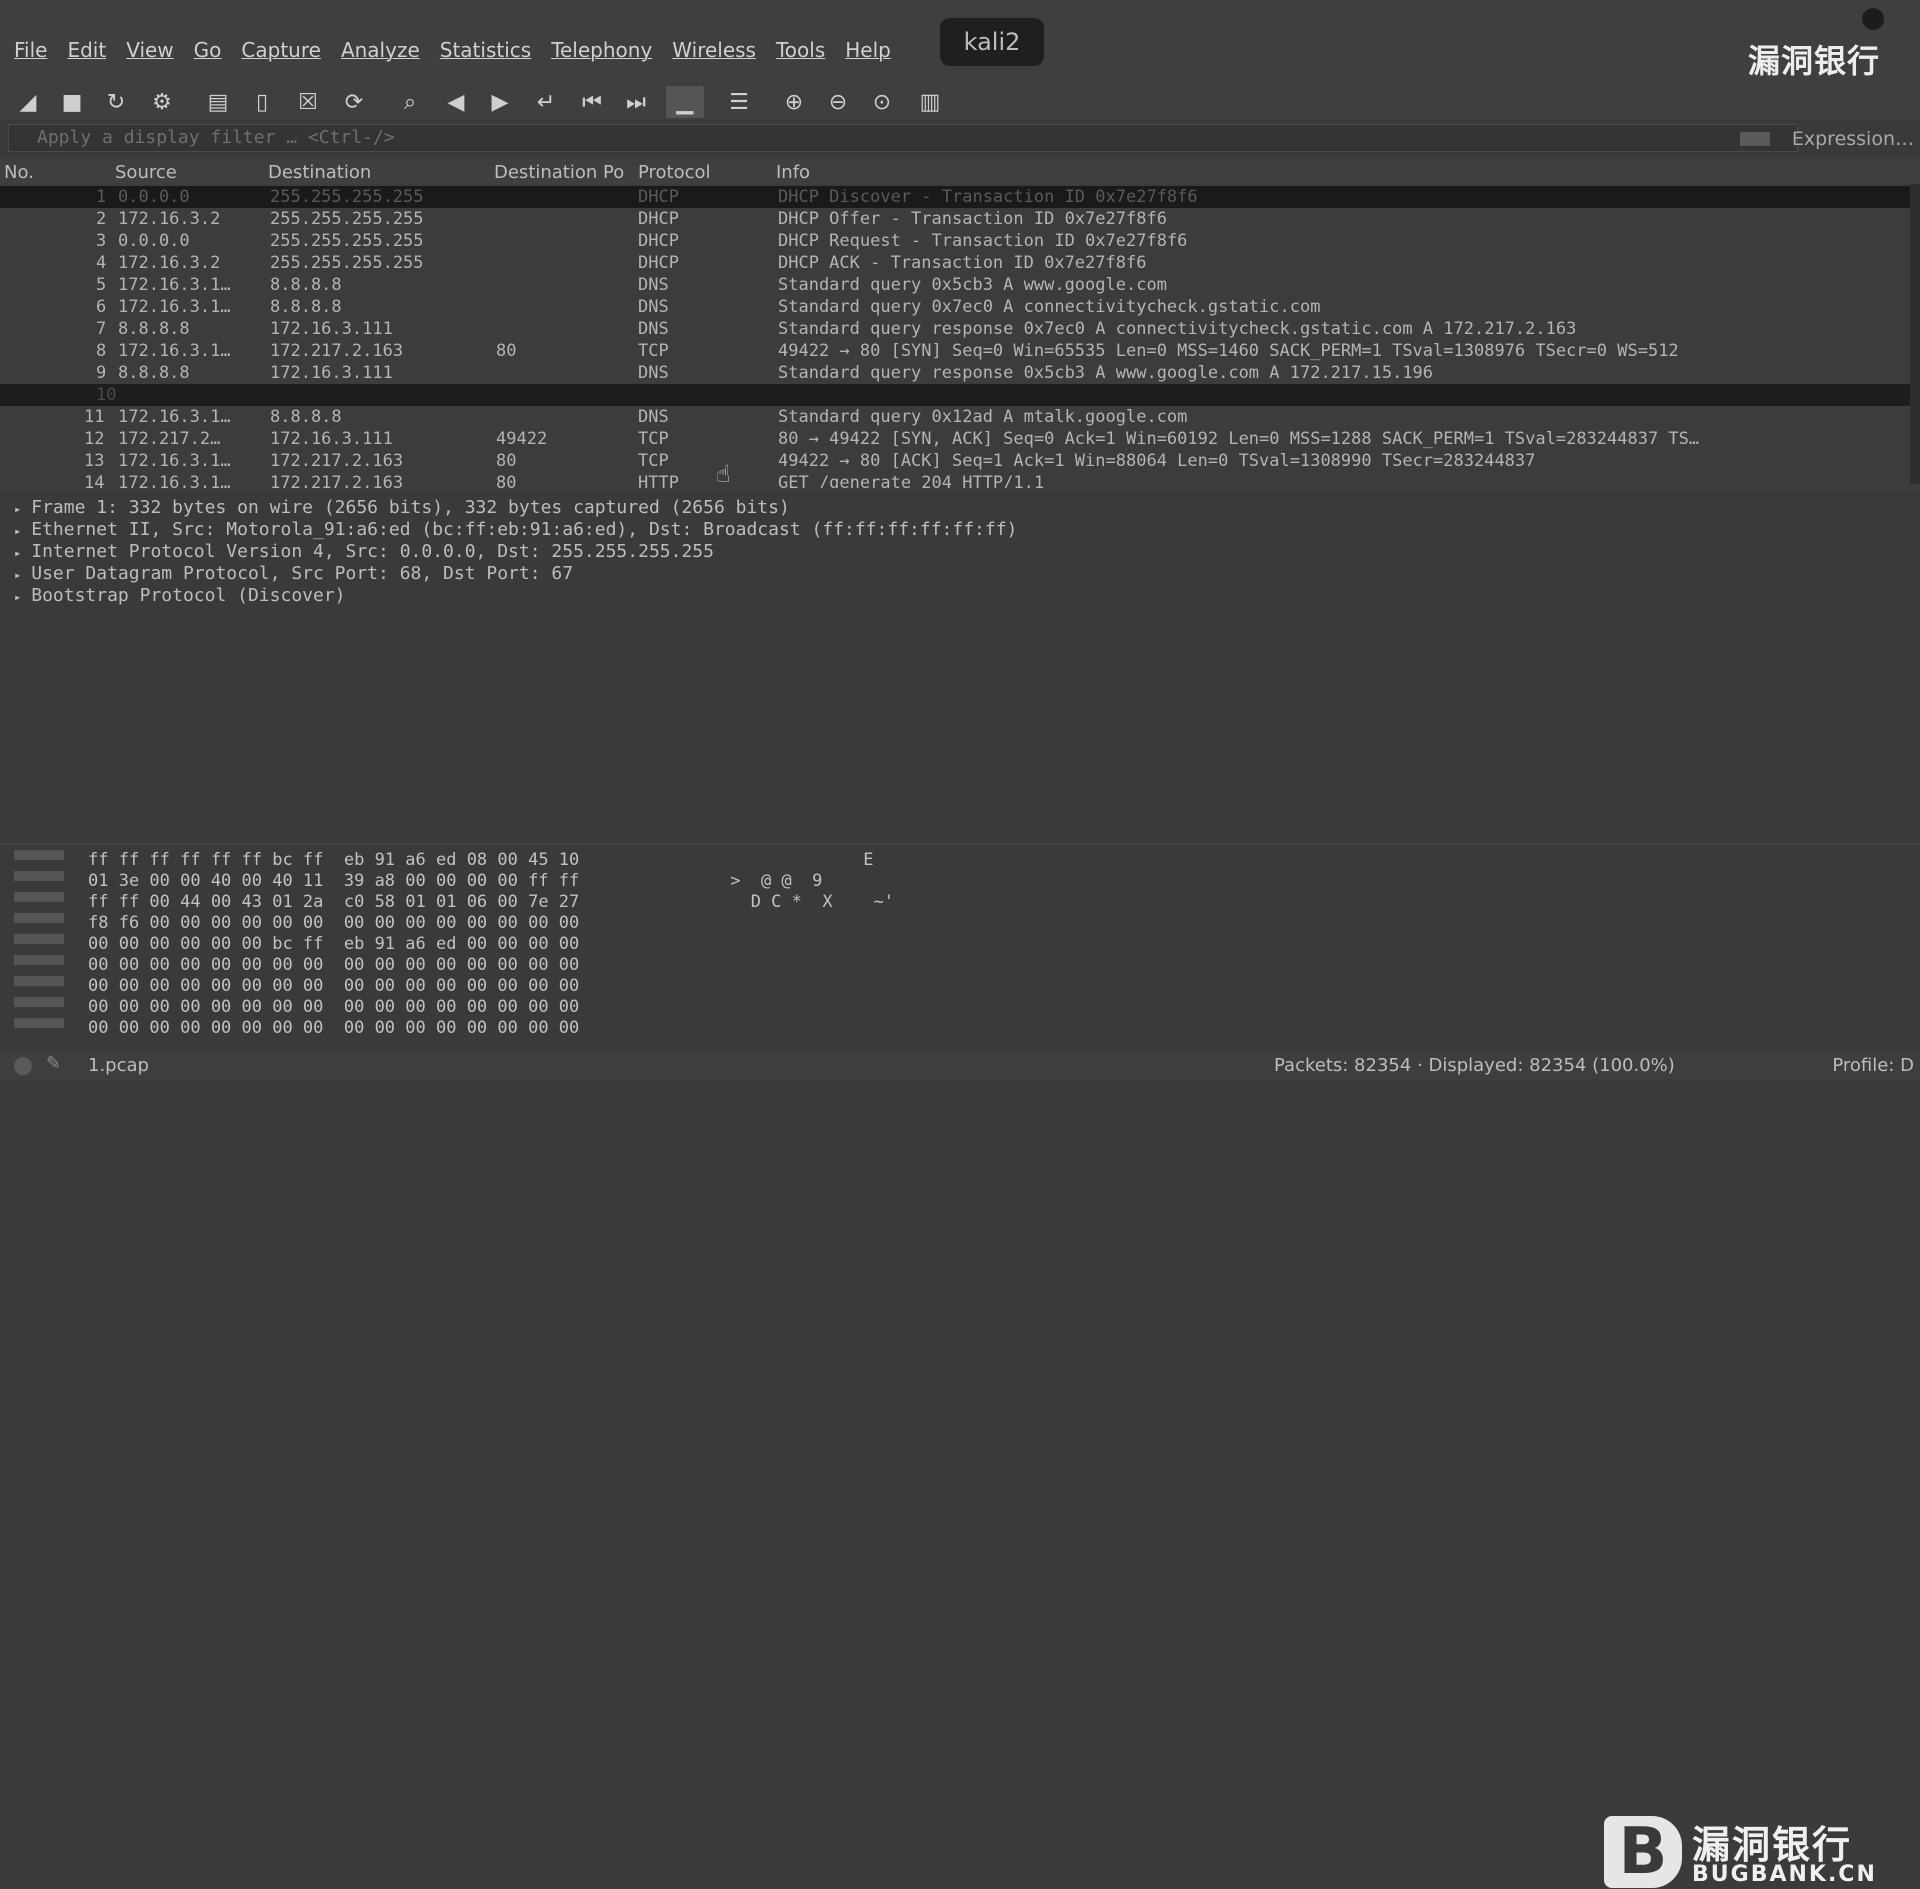 The height and width of the screenshot is (1889, 1920). Describe the element at coordinates (72, 102) in the screenshot. I see `stop-capture-icon: ■` at that location.